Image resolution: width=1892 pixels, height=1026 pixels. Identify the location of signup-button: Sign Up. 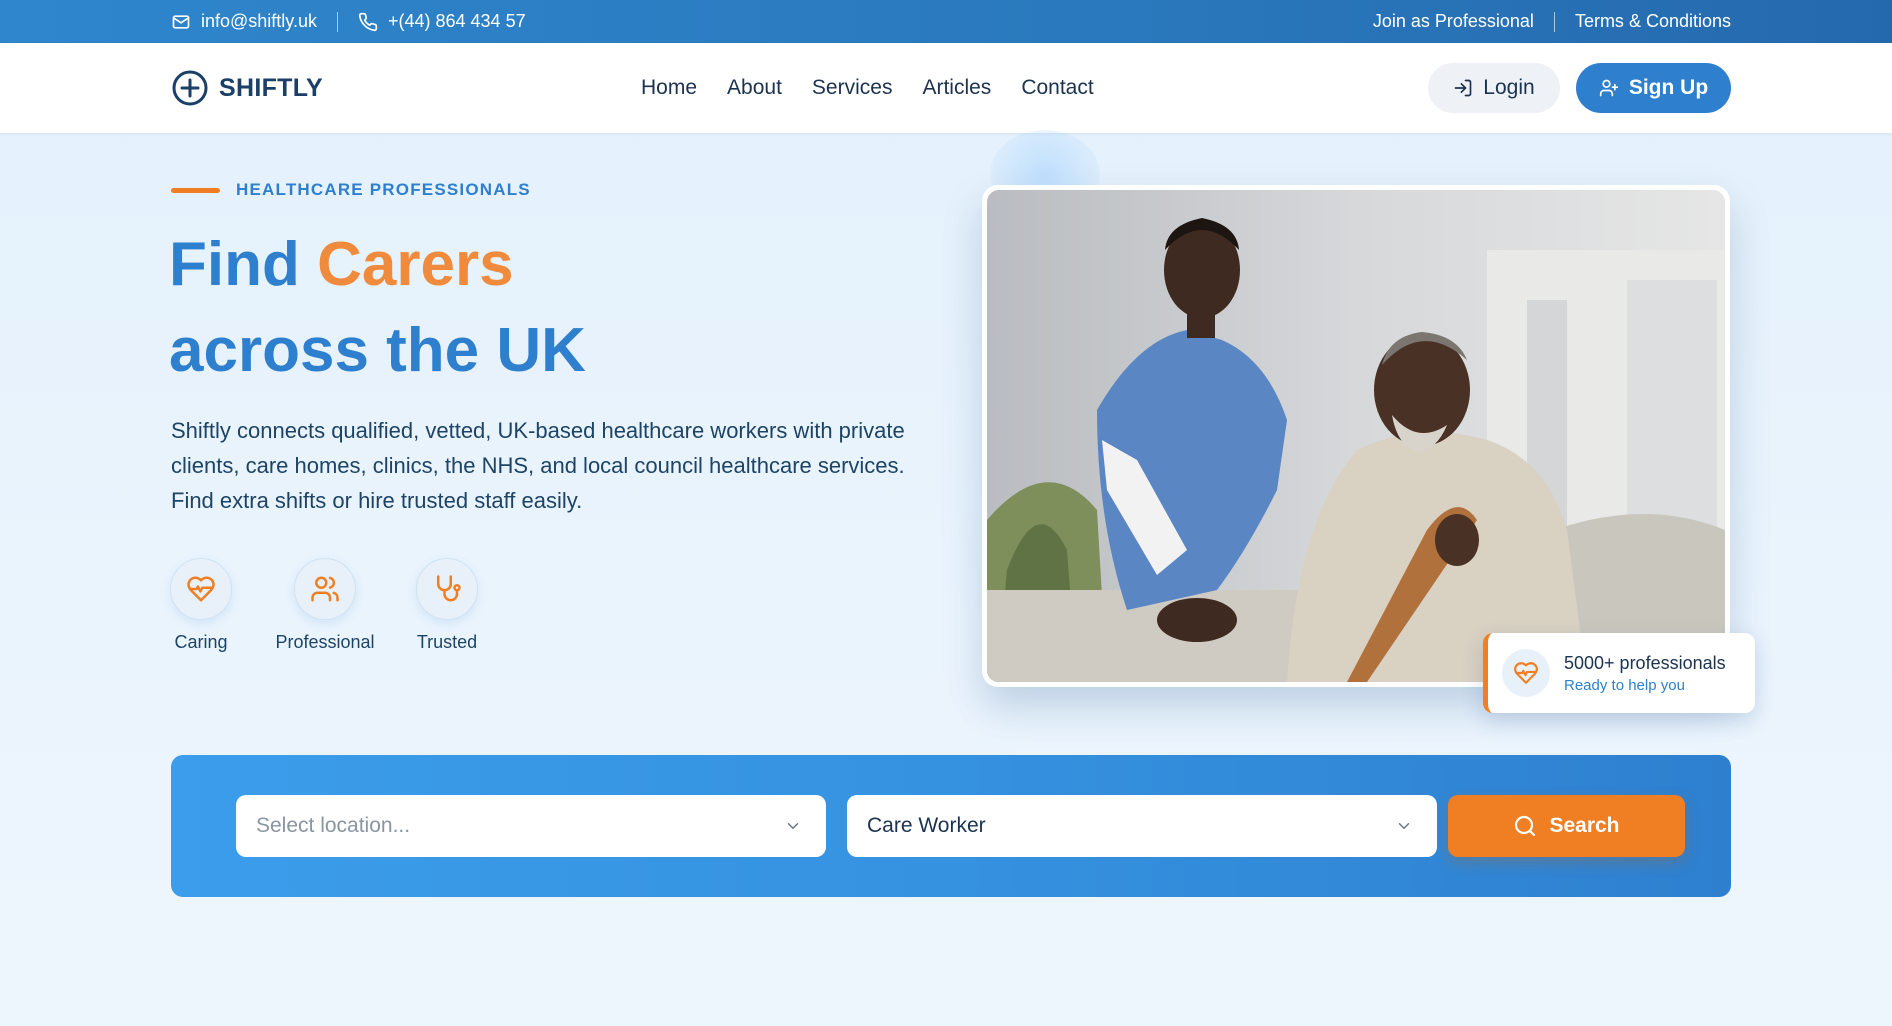
(1653, 88).